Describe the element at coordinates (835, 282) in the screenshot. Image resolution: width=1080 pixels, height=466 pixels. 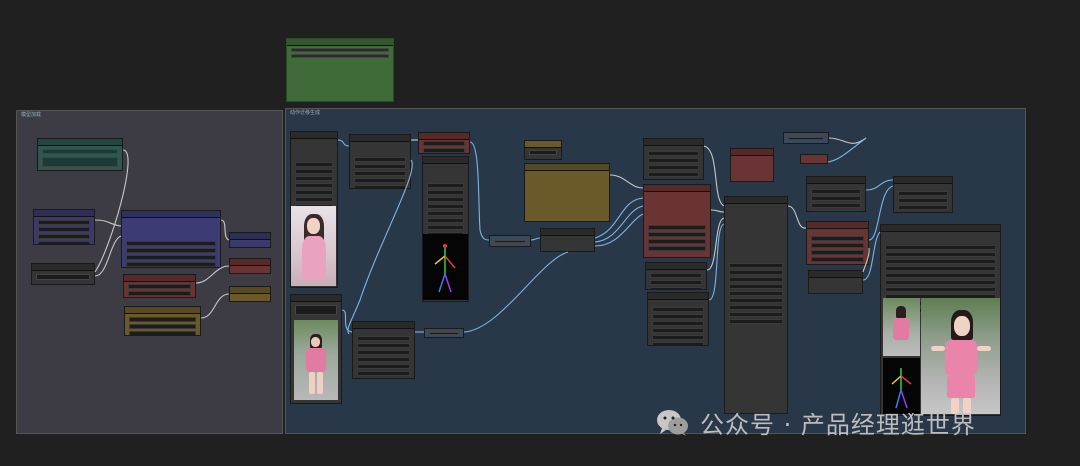
I see `interpolate-node` at that location.